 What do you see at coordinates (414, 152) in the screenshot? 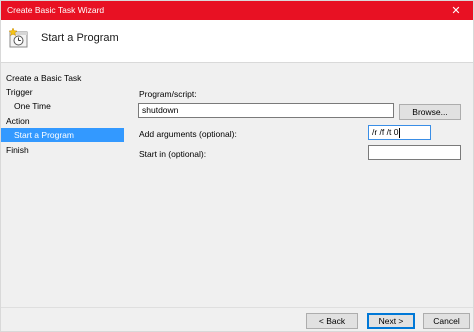
I see `start-in-input` at bounding box center [414, 152].